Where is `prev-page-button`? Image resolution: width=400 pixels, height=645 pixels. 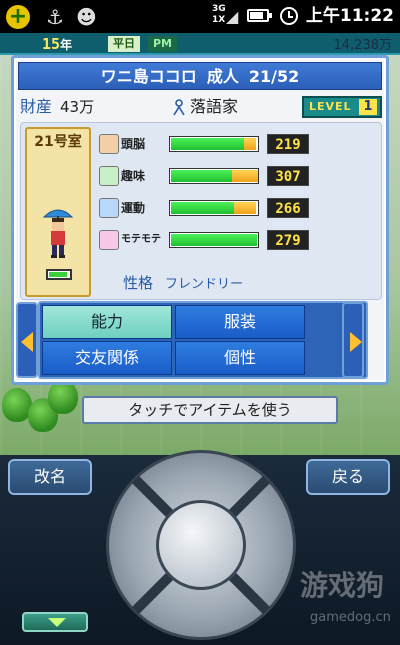 prev-page-button is located at coordinates (27, 340).